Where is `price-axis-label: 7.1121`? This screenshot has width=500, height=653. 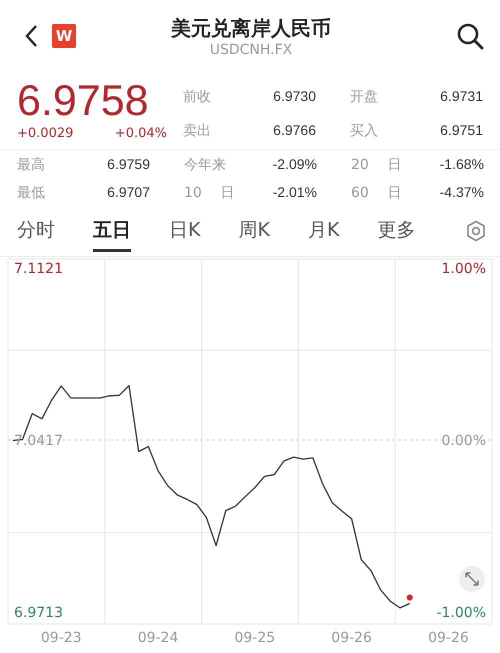 price-axis-label: 7.1121 is located at coordinates (38, 269).